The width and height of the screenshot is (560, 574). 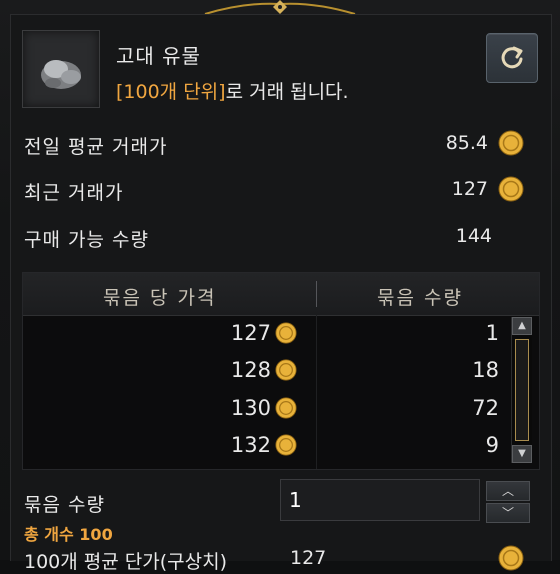 What do you see at coordinates (74, 193) in the screenshot?
I see `recent-price-label: 최근 거래가` at bounding box center [74, 193].